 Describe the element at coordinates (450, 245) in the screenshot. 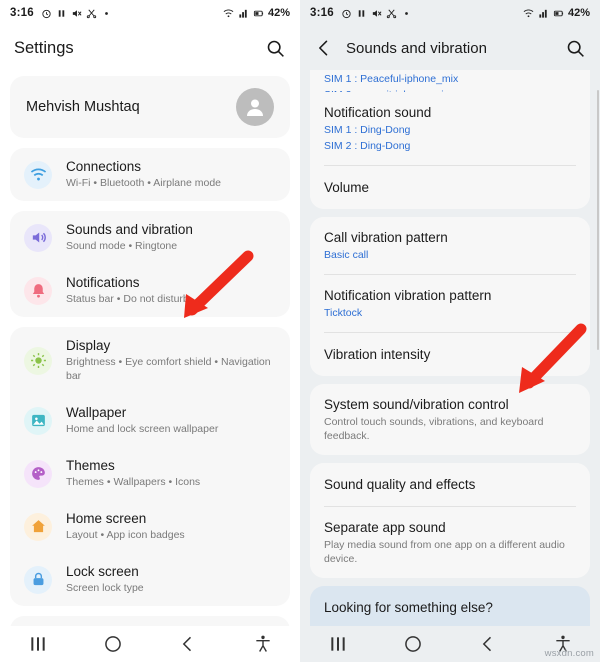

I see `list-item-call-vibration-pattern: Call vibration pattern Basic call` at that location.